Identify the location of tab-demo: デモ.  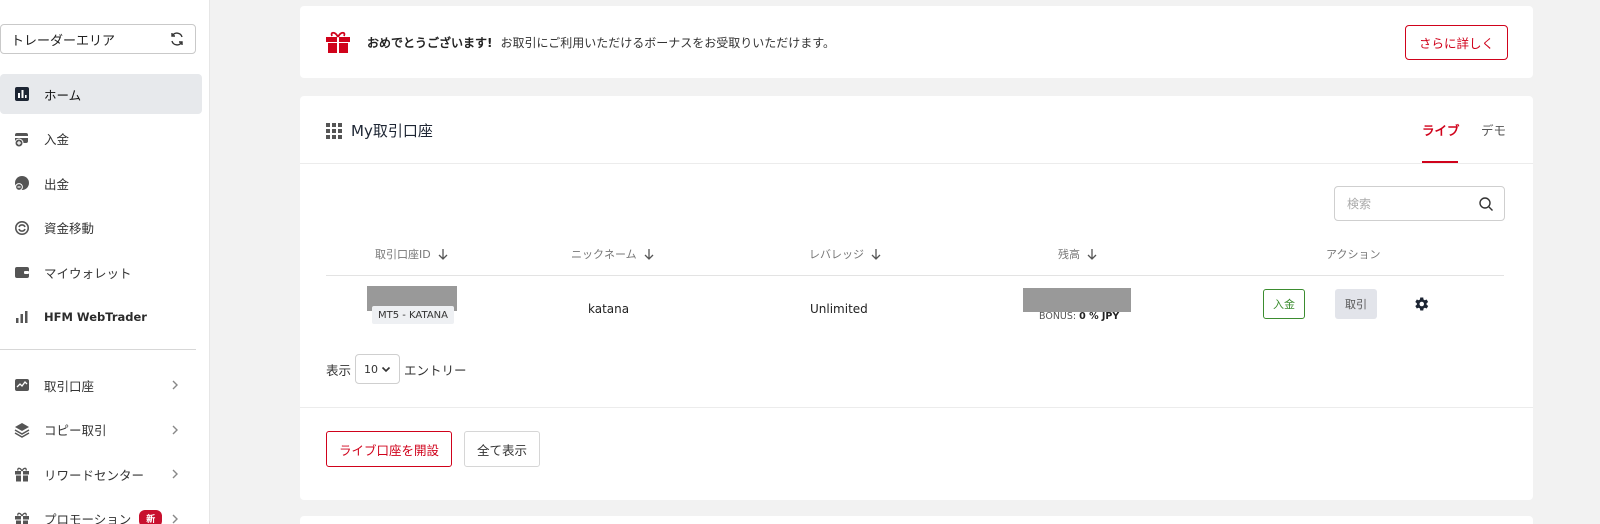
(1493, 129).